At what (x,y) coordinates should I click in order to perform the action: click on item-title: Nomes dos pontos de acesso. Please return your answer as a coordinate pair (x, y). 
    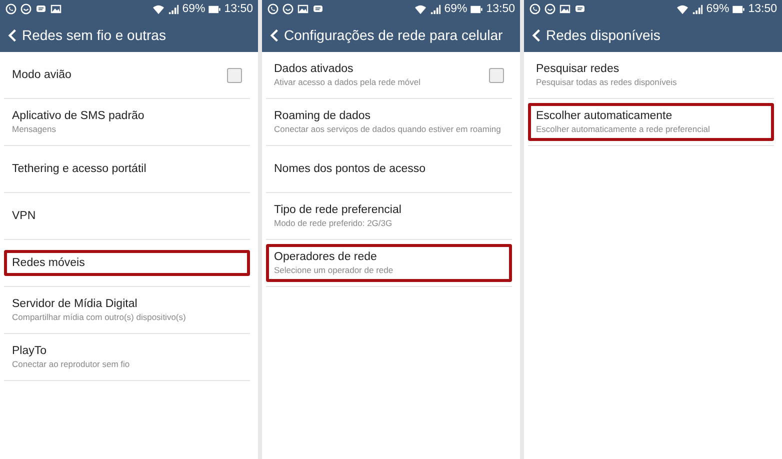
    Looking at the image, I should click on (350, 169).